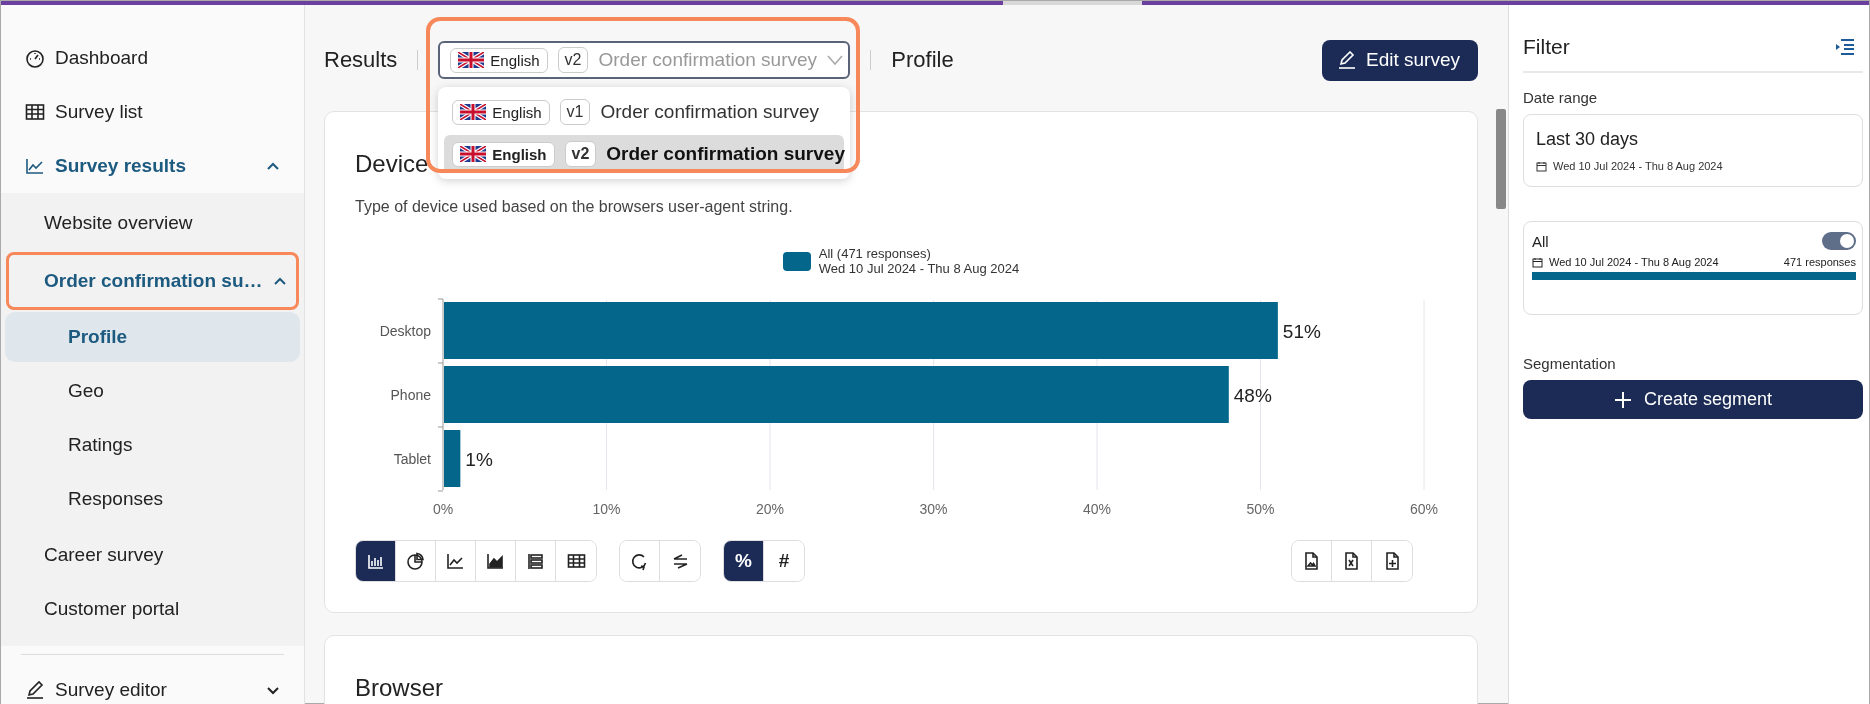  What do you see at coordinates (1693, 150) in the screenshot?
I see `date-range-picker: Last 30 days Wed 10 Jul 2024 - Thu 8 Aug 2024` at bounding box center [1693, 150].